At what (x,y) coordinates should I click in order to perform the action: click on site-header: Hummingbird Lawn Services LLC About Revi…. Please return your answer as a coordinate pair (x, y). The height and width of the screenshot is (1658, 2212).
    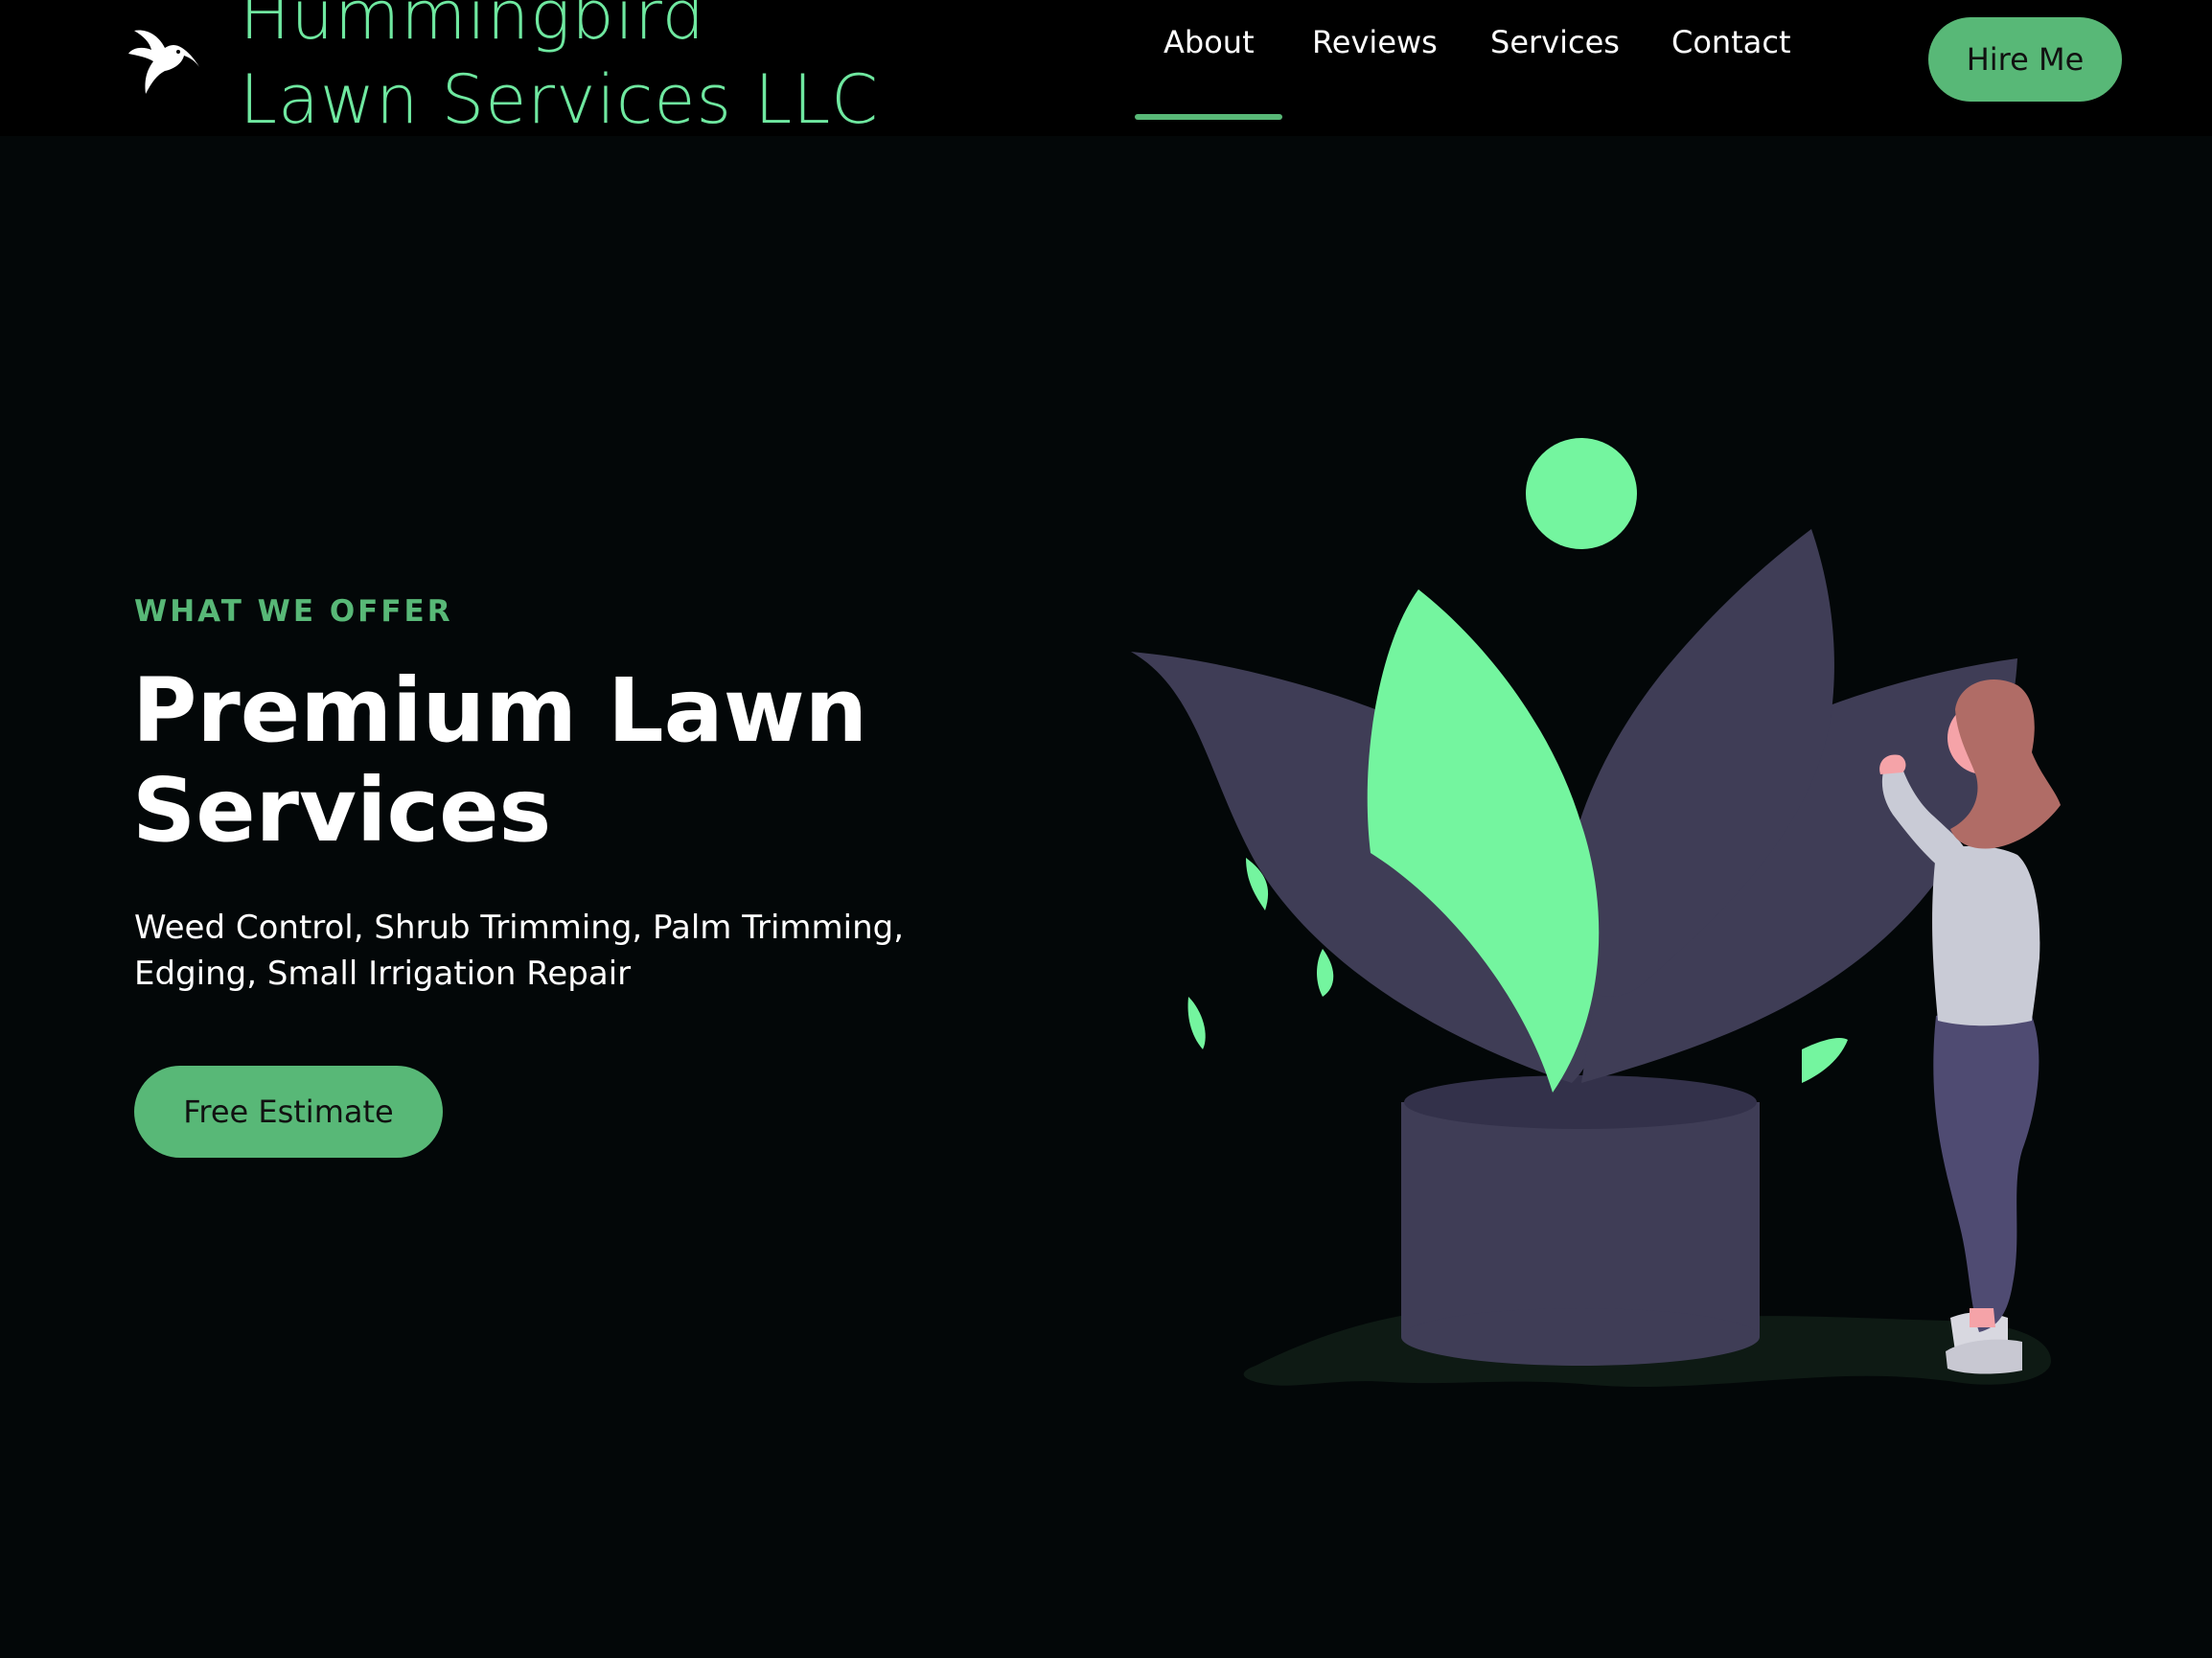
    Looking at the image, I should click on (1106, 70).